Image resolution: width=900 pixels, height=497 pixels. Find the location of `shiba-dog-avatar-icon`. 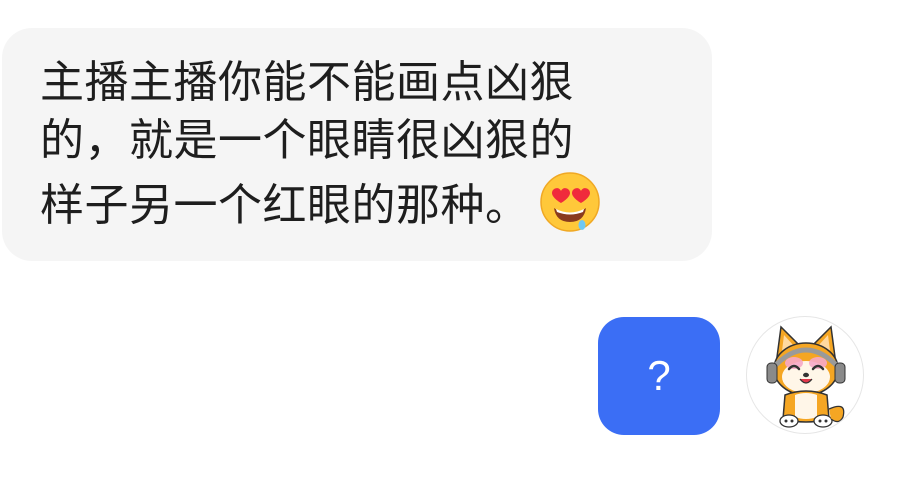

shiba-dog-avatar-icon is located at coordinates (806, 376).